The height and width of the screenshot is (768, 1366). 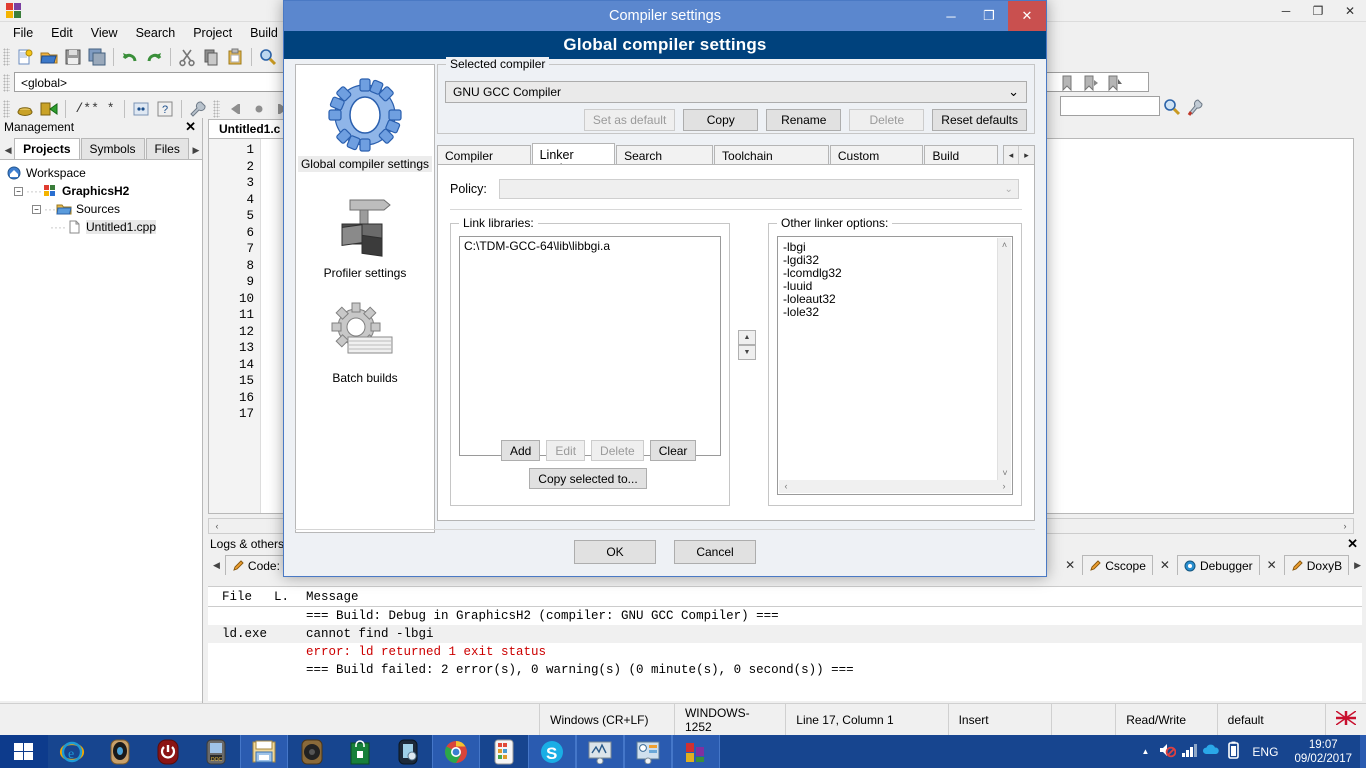 I want to click on run-icon, so click(x=49, y=109).